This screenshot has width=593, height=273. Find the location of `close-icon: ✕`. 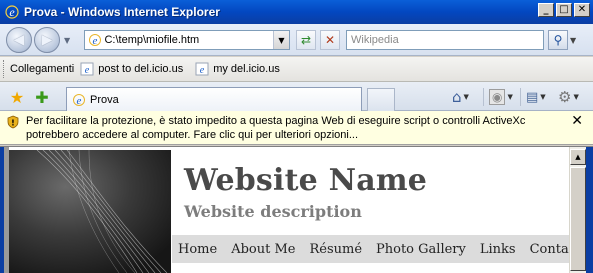

close-icon: ✕ is located at coordinates (577, 121).